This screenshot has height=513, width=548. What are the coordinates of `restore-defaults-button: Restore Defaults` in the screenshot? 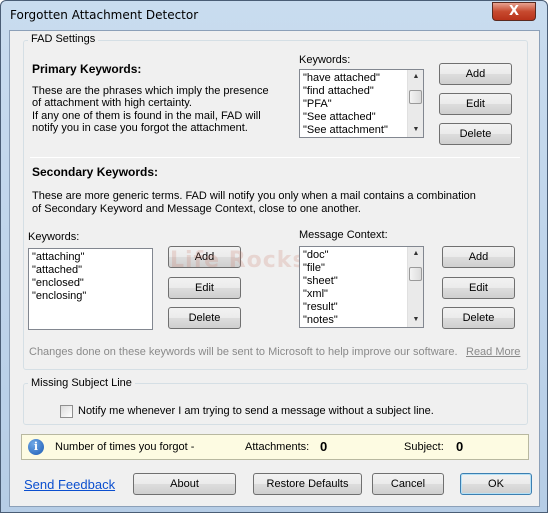 It's located at (307, 484).